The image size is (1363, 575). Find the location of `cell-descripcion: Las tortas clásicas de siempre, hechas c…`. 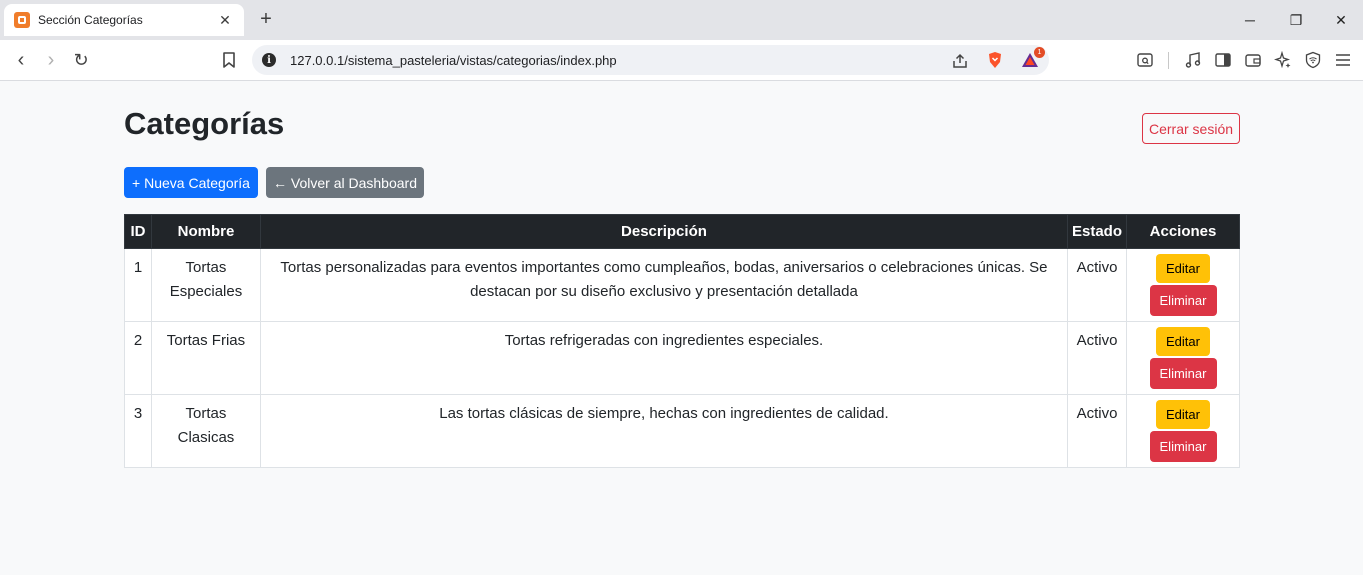

cell-descripcion: Las tortas clásicas de siempre, hechas c… is located at coordinates (664, 431).